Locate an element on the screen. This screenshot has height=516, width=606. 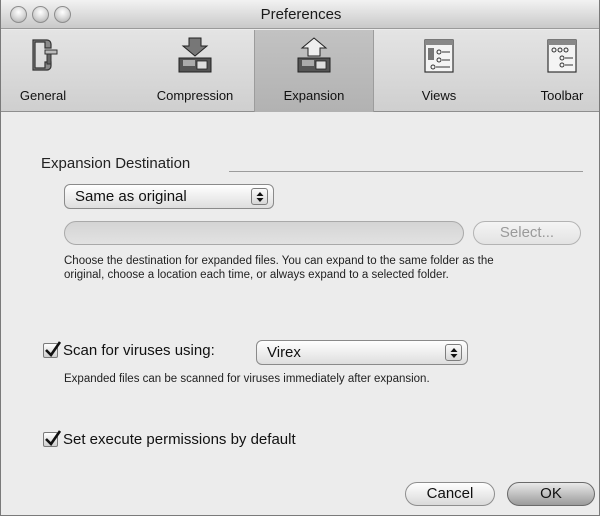
views-icon is located at coordinates (439, 56).